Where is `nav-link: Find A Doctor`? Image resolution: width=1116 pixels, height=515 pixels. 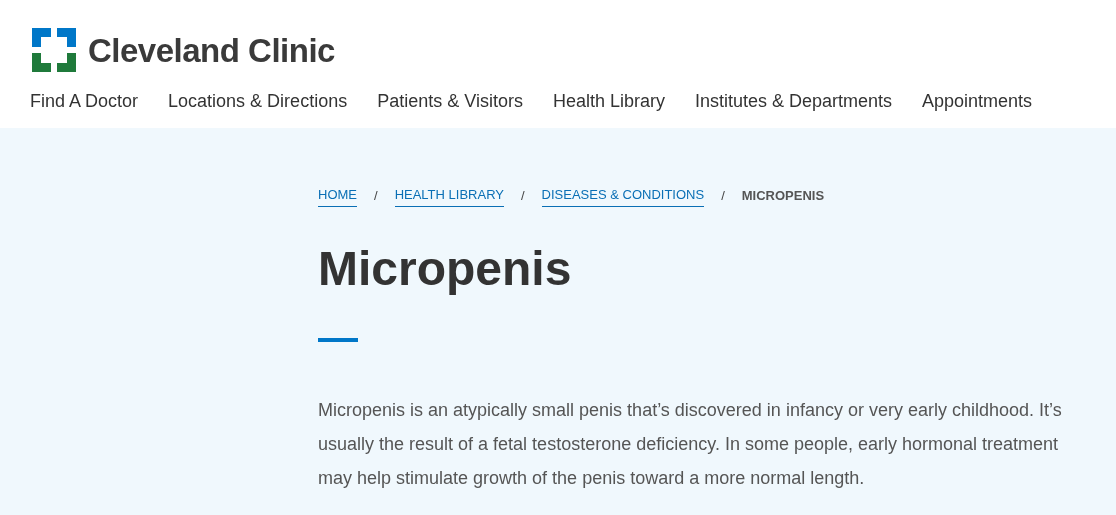 nav-link: Find A Doctor is located at coordinates (84, 101).